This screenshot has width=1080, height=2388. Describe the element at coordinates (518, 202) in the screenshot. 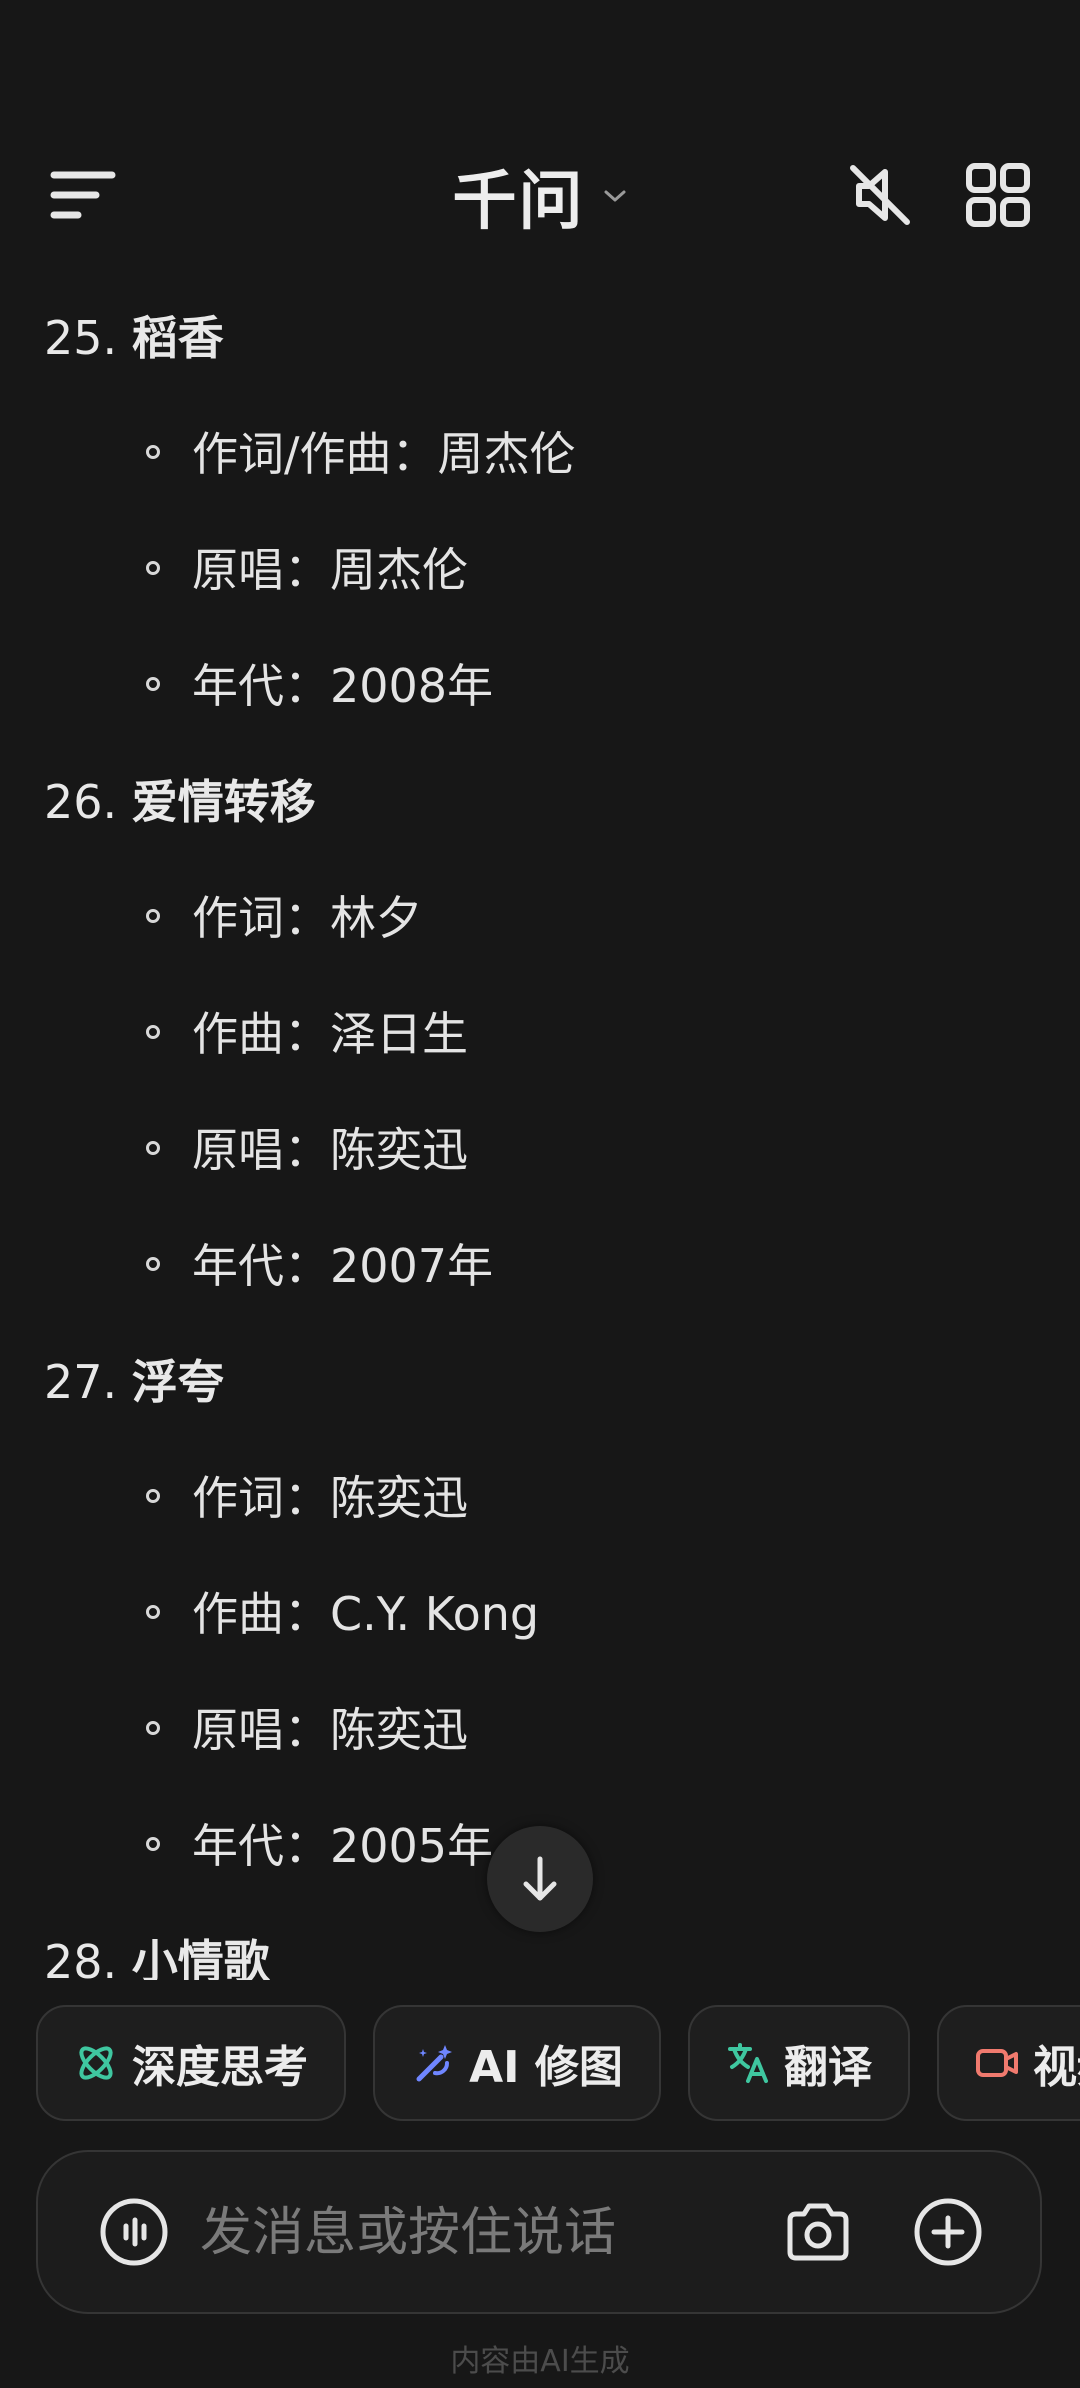

I see `page-title: 千问` at that location.